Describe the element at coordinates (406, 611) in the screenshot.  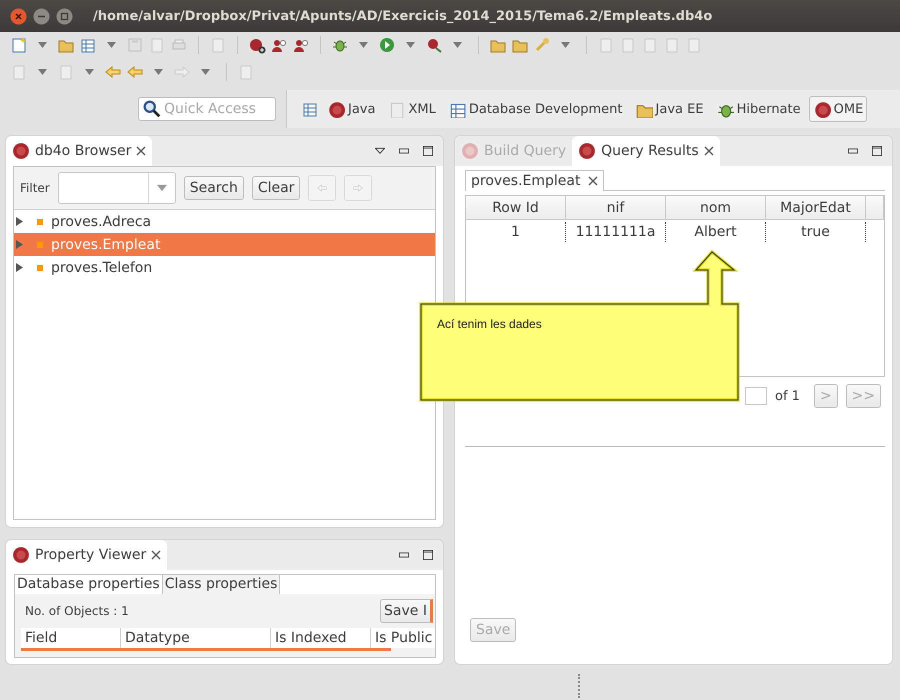
I see `save-button: Save I` at that location.